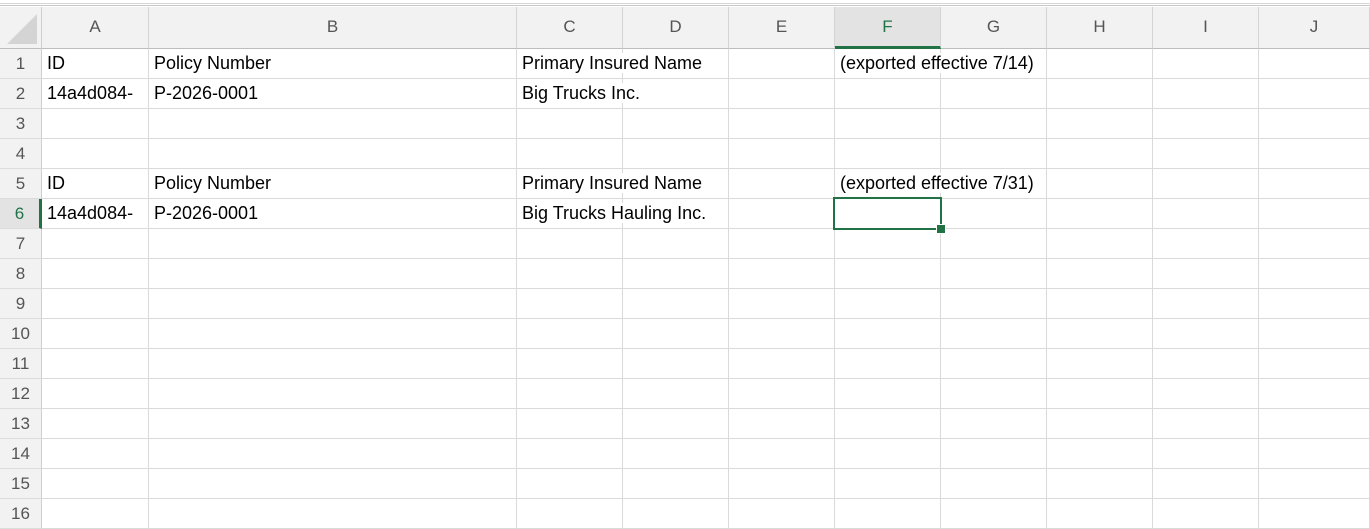 This screenshot has height=529, width=1370. What do you see at coordinates (95, 304) in the screenshot?
I see `cell-a9` at bounding box center [95, 304].